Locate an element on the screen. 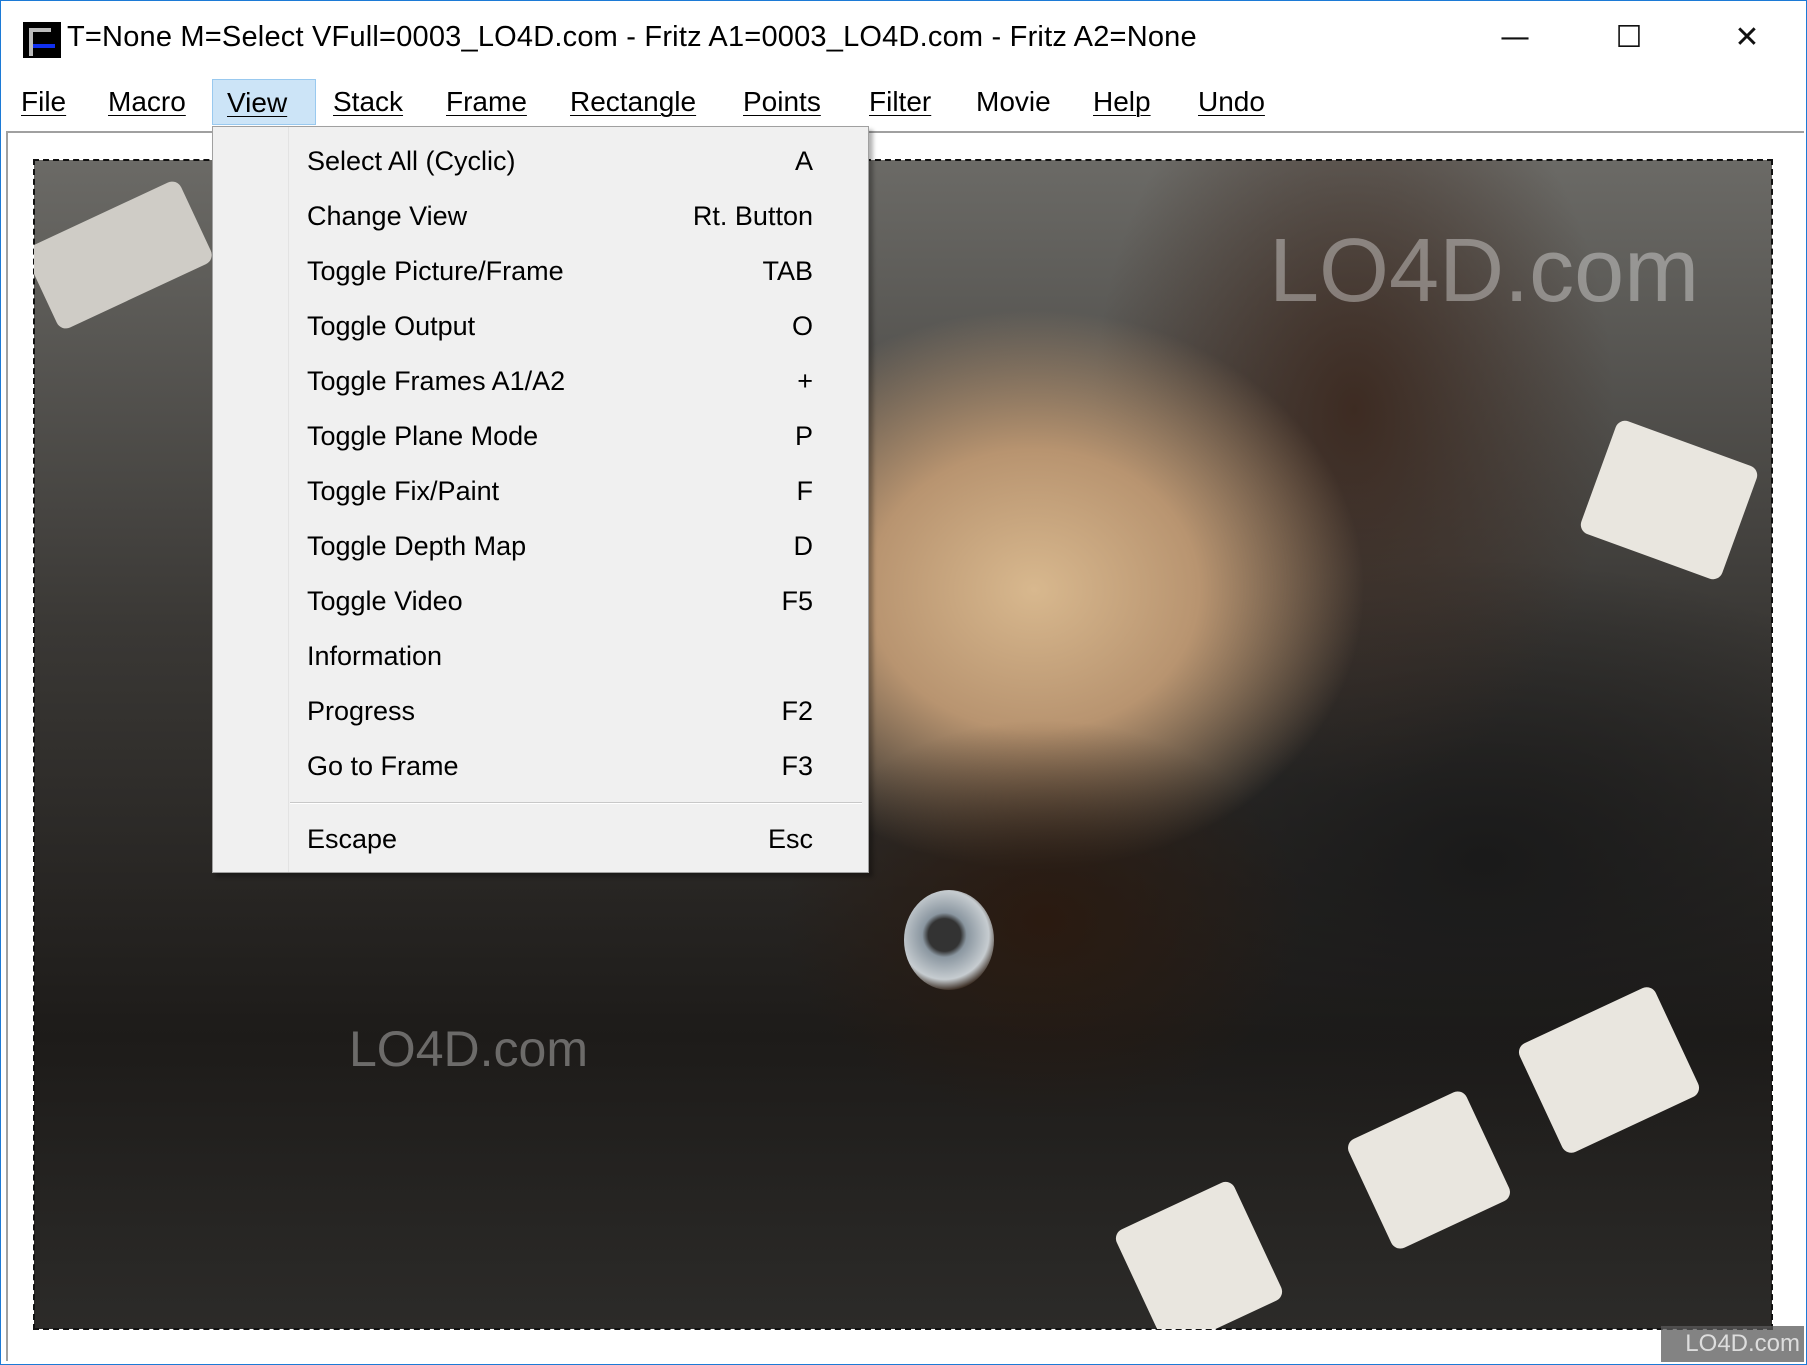 The width and height of the screenshot is (1807, 1365). menu-item-label: Toggle Output is located at coordinates (391, 326).